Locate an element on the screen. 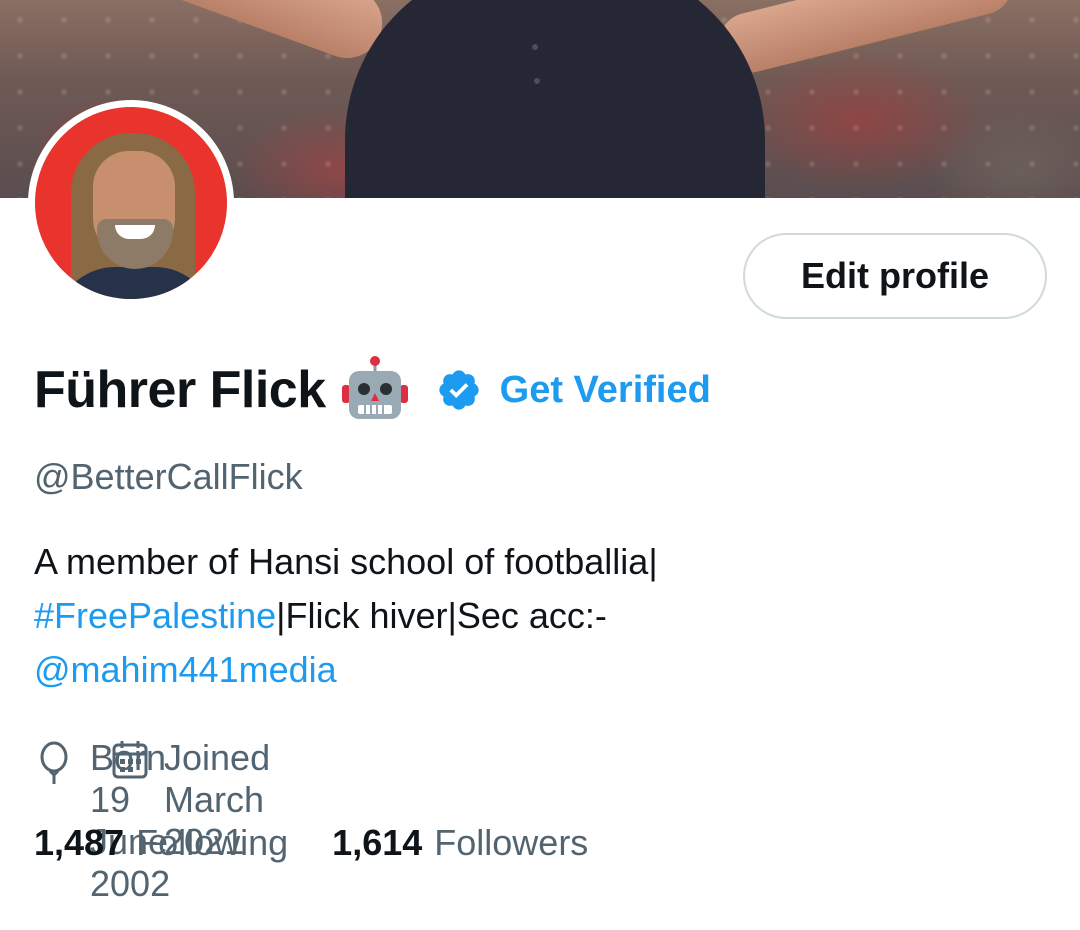  following-count: 1,487 is located at coordinates (79, 842).